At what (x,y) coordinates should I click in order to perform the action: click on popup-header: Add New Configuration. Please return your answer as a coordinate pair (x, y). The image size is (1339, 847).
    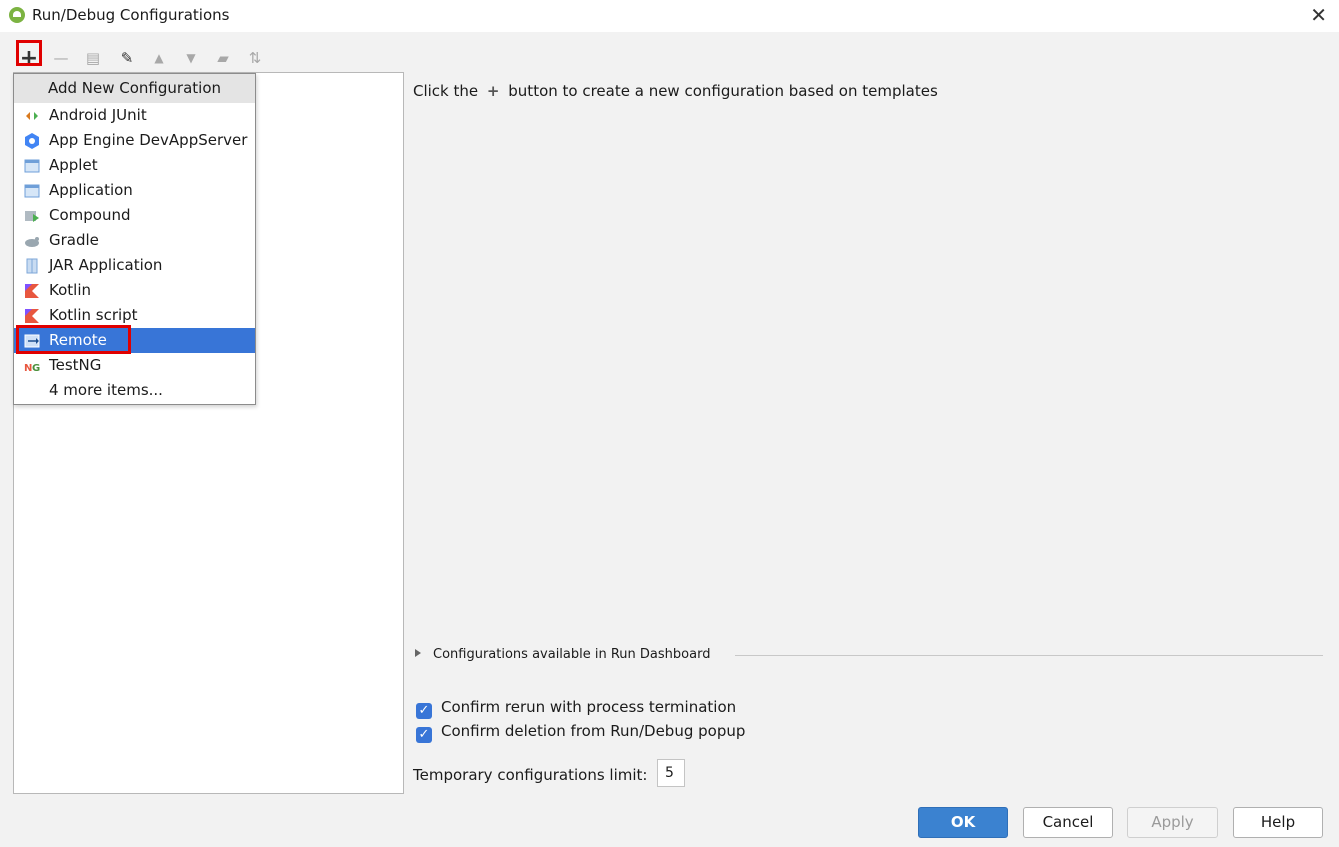
    Looking at the image, I should click on (134, 88).